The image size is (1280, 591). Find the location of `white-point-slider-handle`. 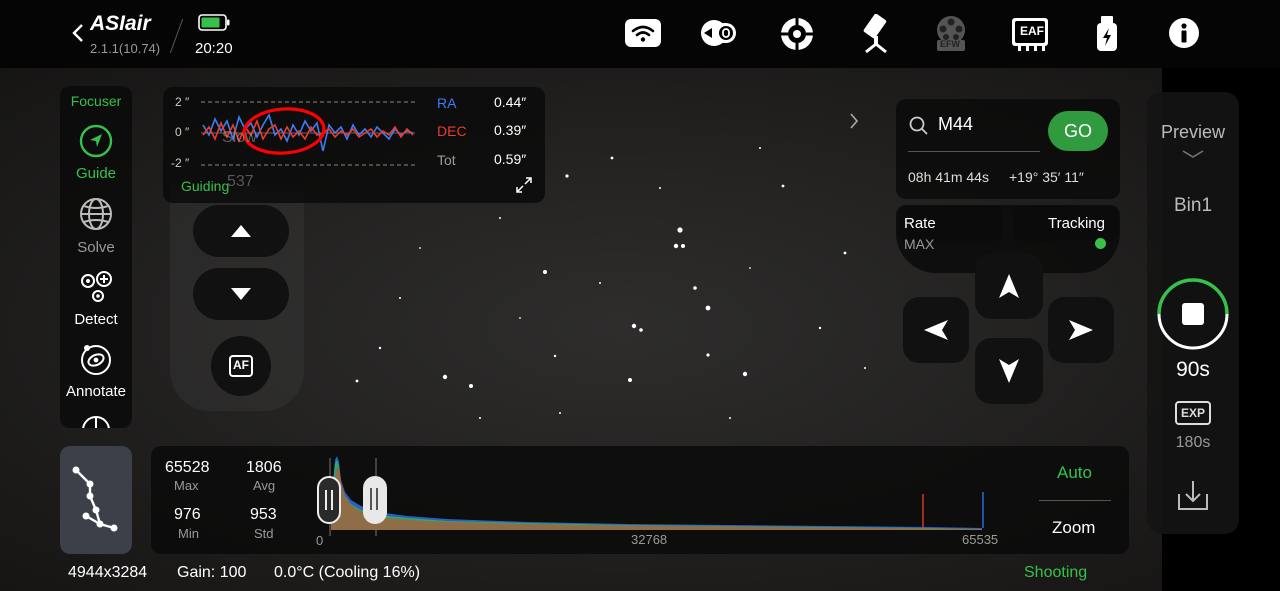

white-point-slider-handle is located at coordinates (375, 500).